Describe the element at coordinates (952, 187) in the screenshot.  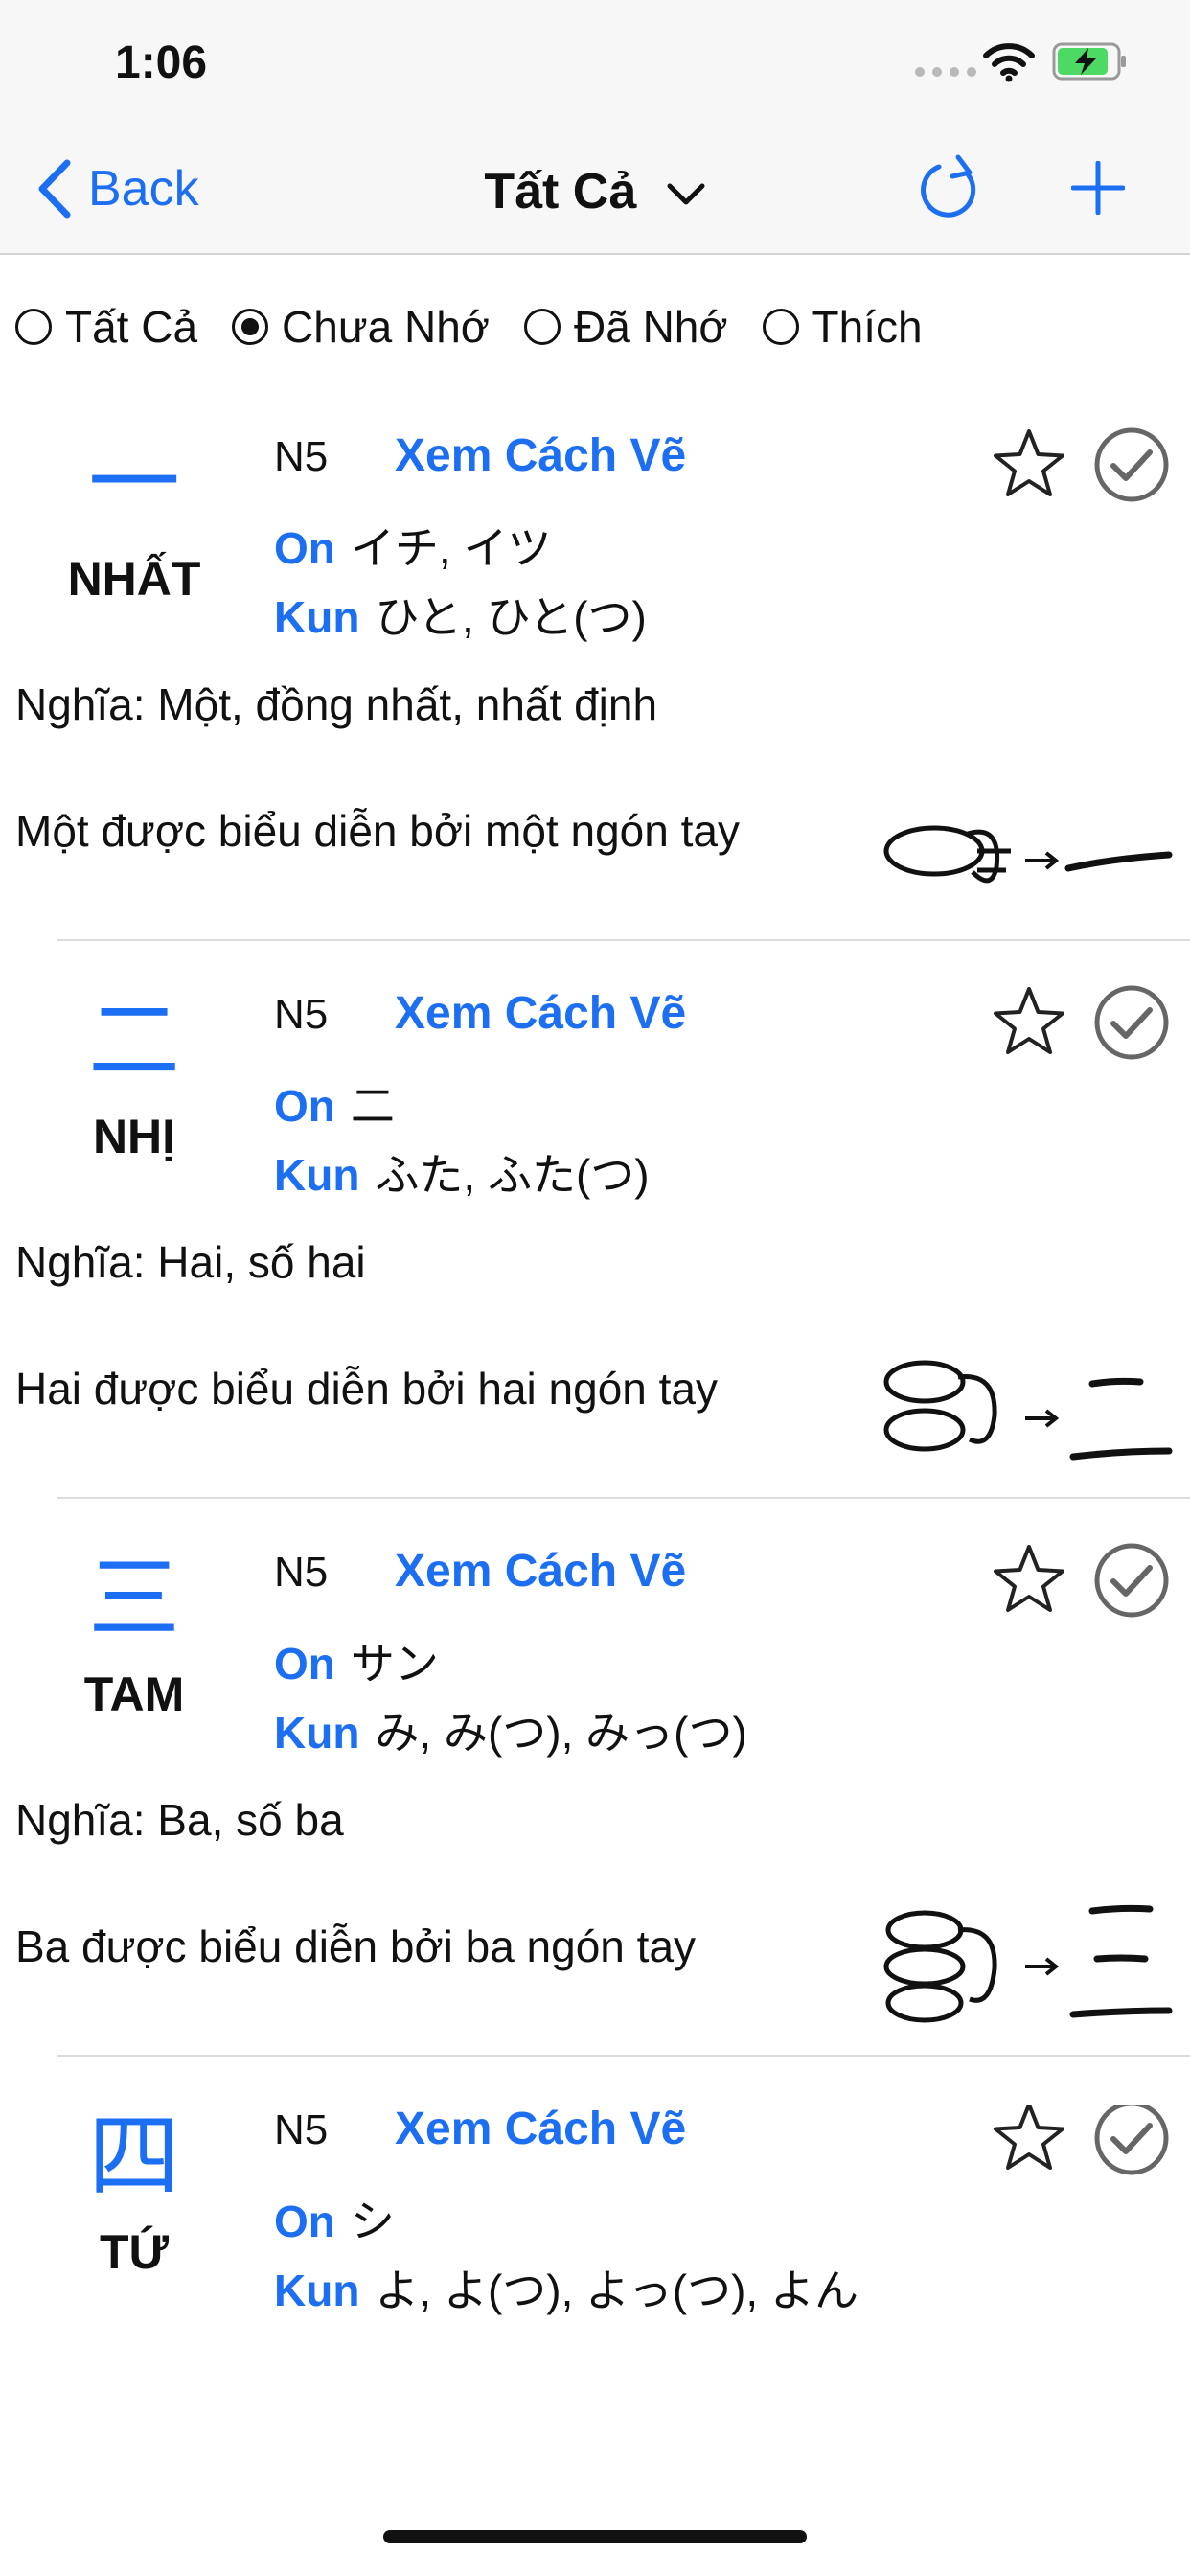
I see `refresh-icon` at that location.